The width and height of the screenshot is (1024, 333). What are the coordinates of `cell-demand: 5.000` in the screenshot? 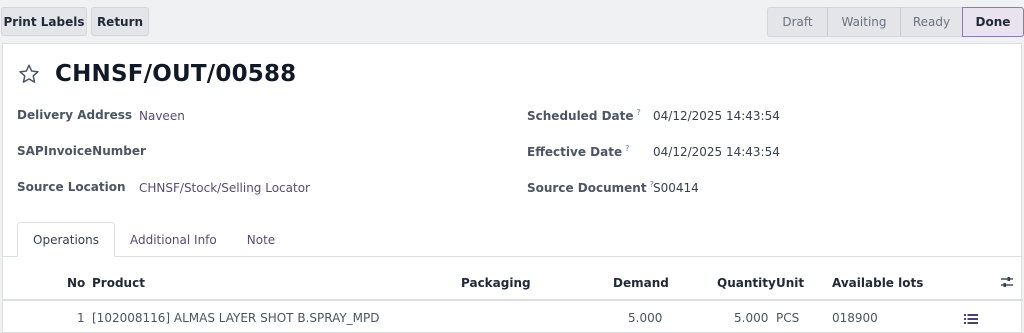 It's located at (645, 318).